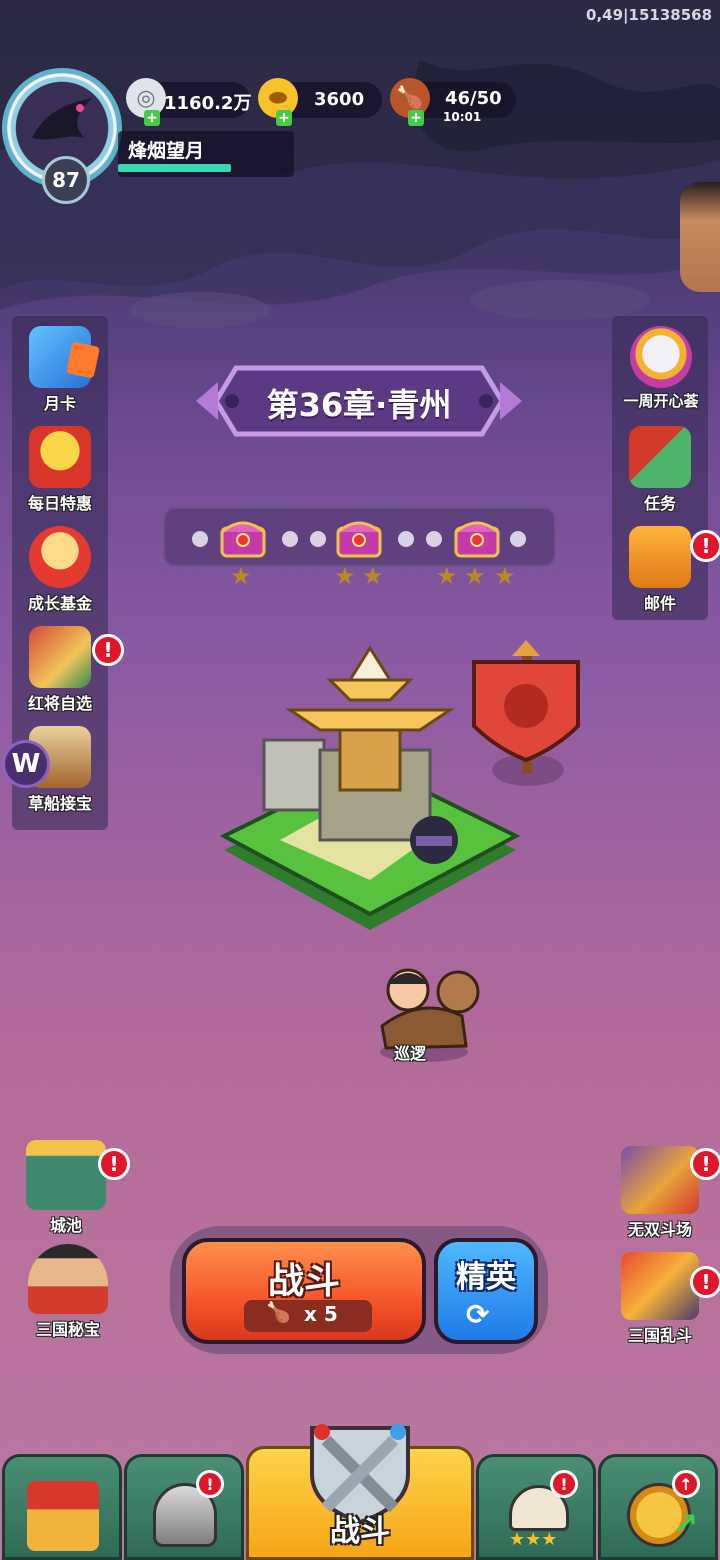 The width and height of the screenshot is (720, 1560). What do you see at coordinates (473, 98) in the screenshot?
I see `stamina-value: 46/50` at bounding box center [473, 98].